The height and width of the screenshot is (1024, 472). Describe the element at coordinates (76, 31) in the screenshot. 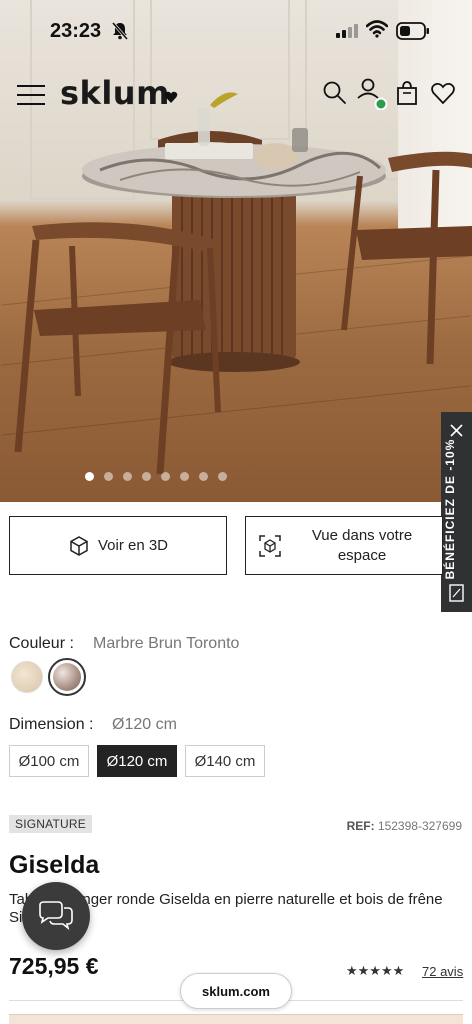

I see `clock: 23:23` at that location.